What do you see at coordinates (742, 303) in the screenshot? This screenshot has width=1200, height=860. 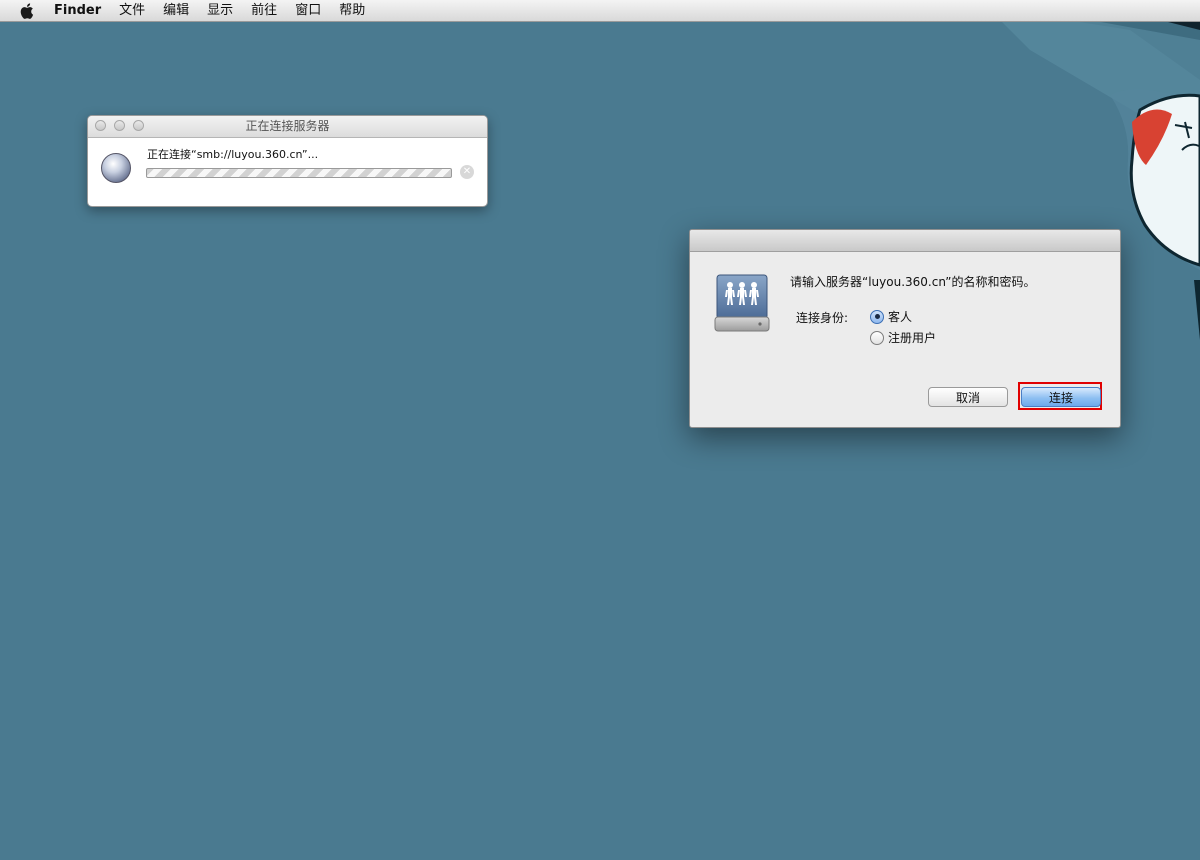 I see `shared-server-icon` at bounding box center [742, 303].